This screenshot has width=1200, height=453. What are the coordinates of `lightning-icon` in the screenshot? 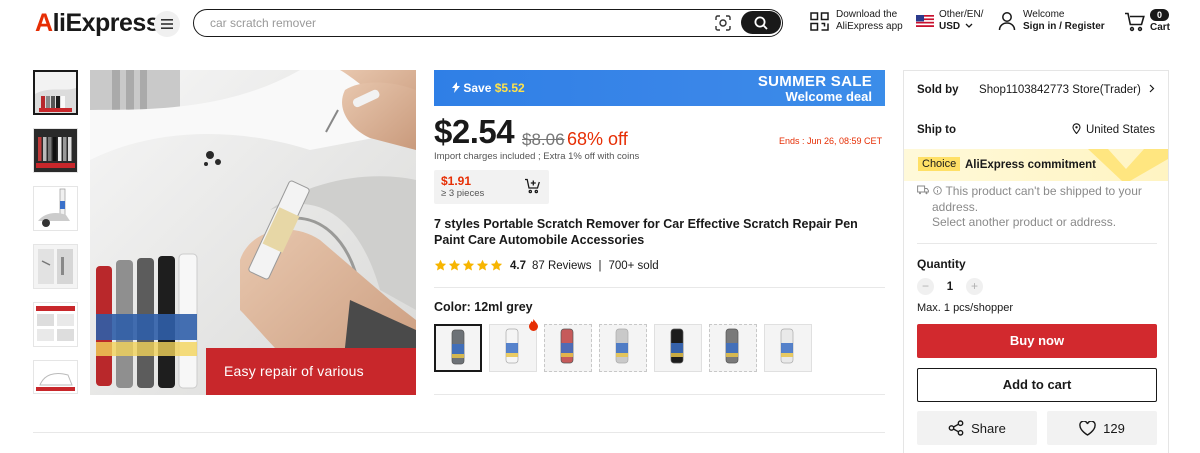 It's located at (456, 87).